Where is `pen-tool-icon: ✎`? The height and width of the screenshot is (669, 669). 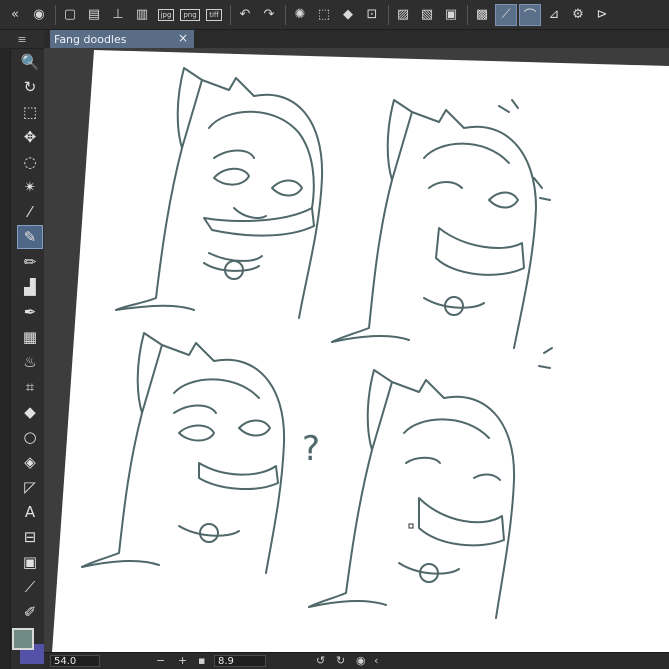 pen-tool-icon: ✎ is located at coordinates (30, 237).